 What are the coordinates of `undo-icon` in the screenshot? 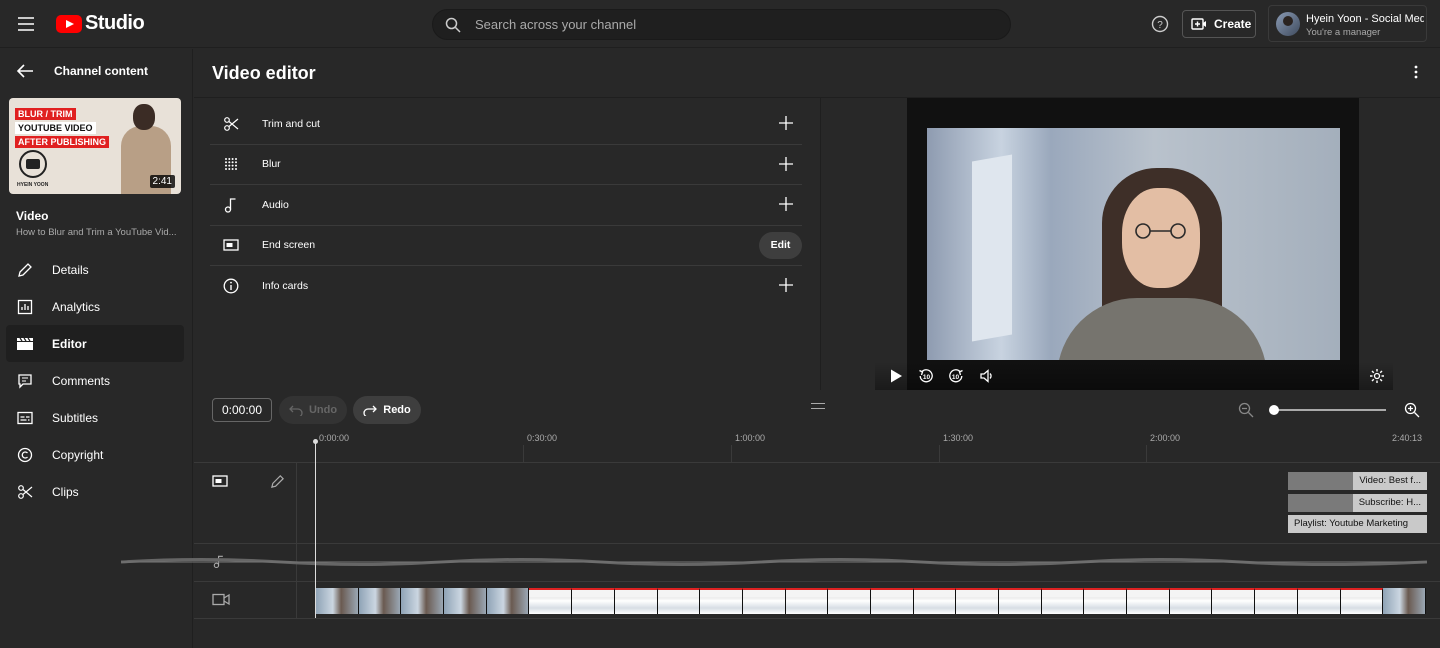 It's located at (296, 410).